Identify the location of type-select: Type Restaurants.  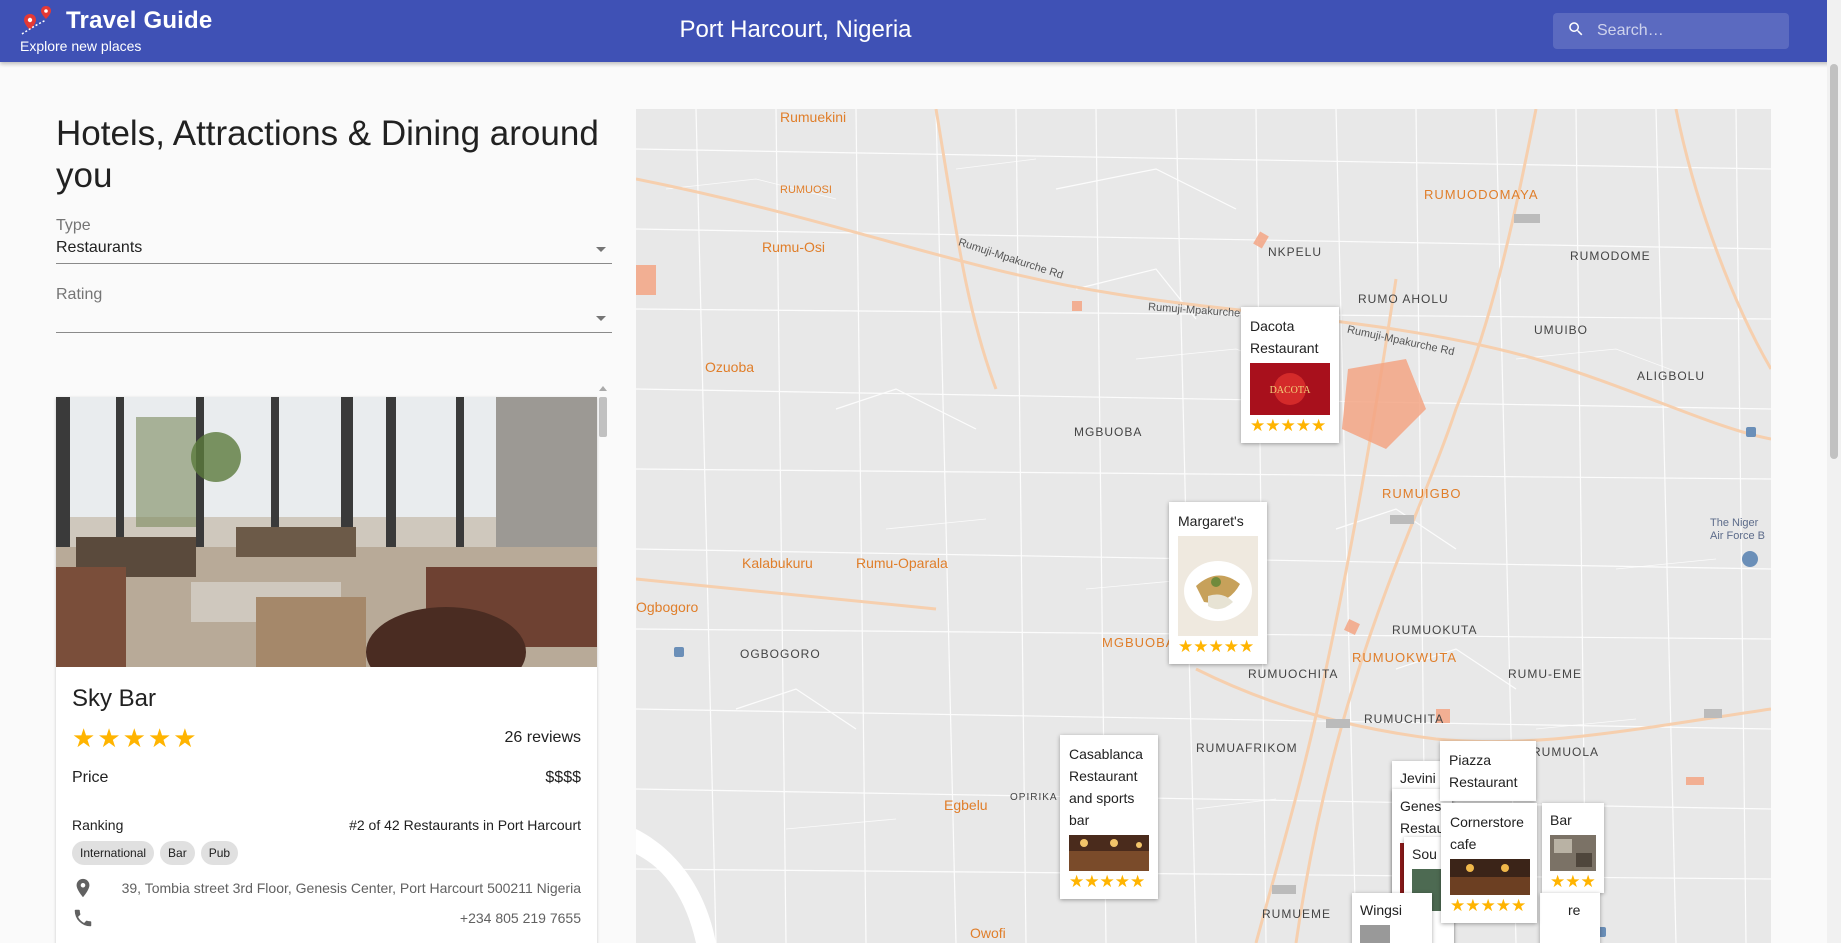
(334, 240).